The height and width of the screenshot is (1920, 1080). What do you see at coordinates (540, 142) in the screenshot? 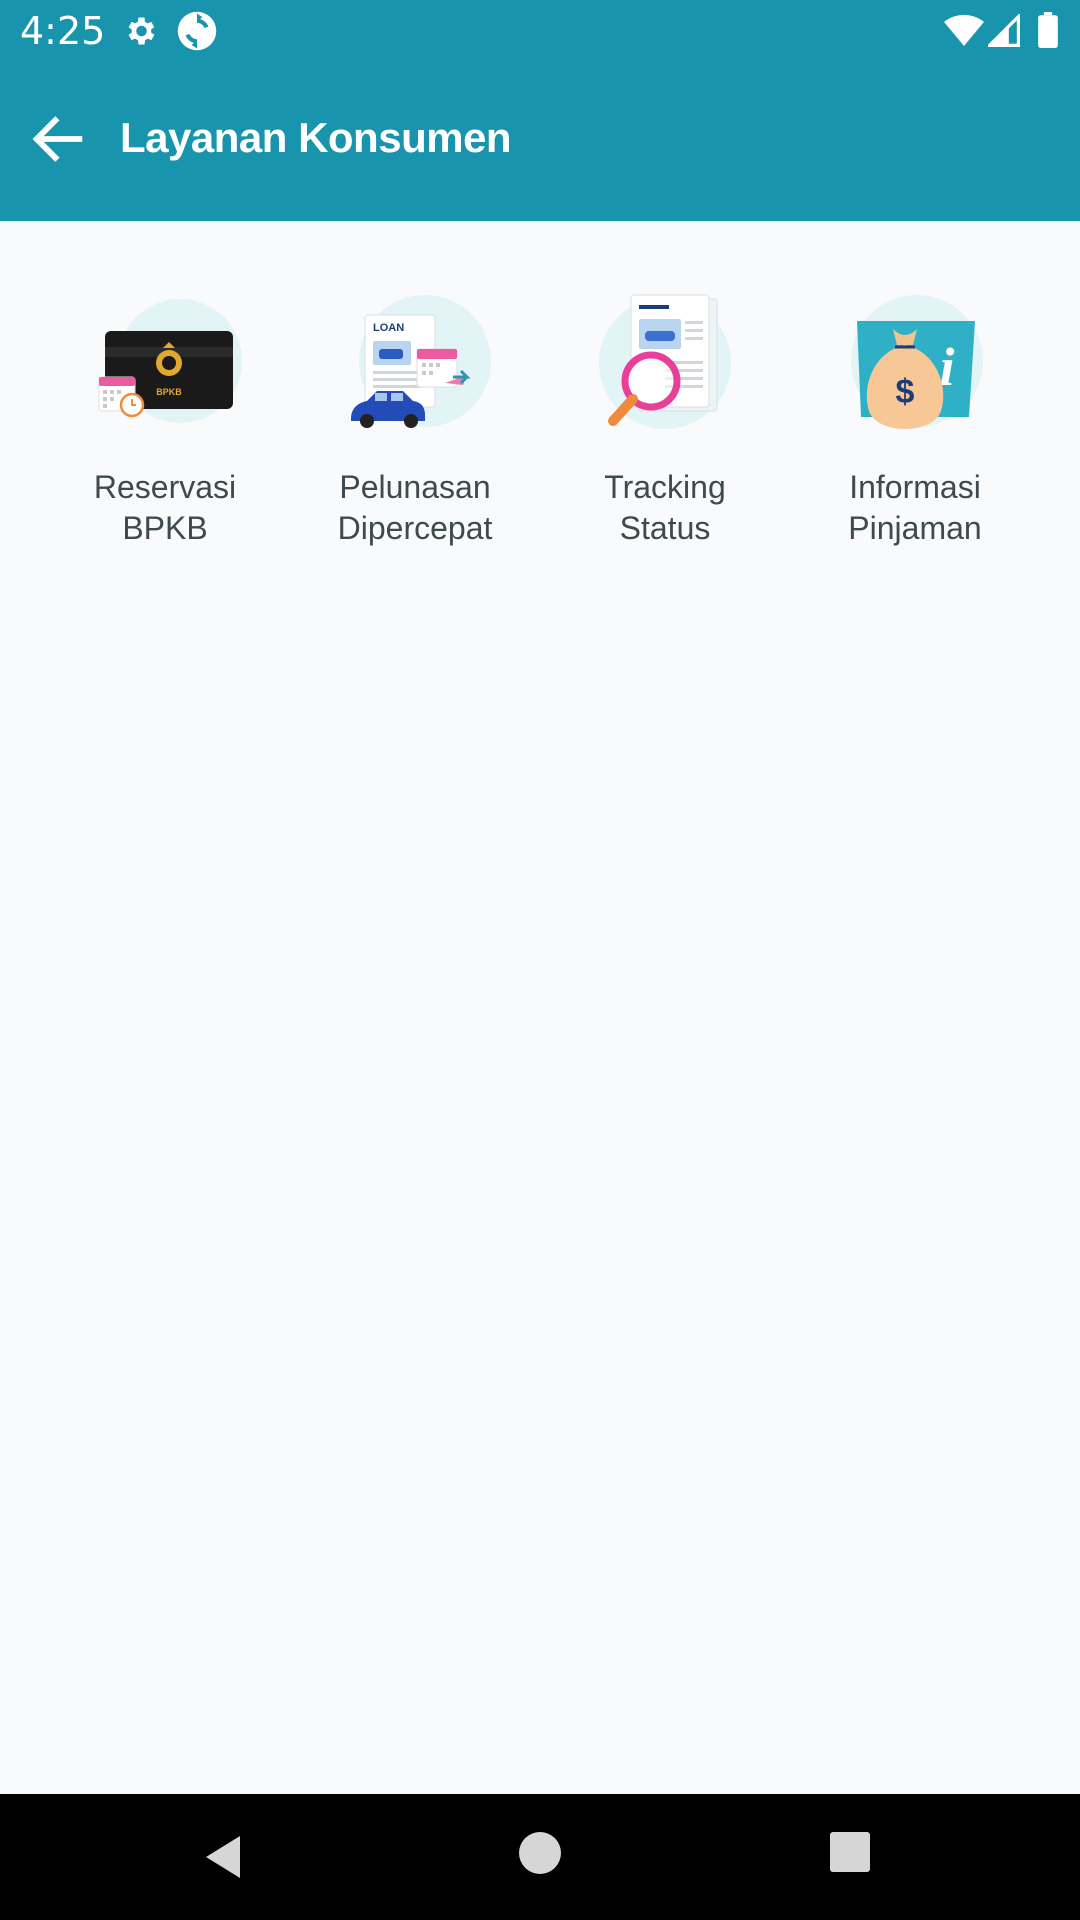
I see `app-bar: Layanan Konsumen` at bounding box center [540, 142].